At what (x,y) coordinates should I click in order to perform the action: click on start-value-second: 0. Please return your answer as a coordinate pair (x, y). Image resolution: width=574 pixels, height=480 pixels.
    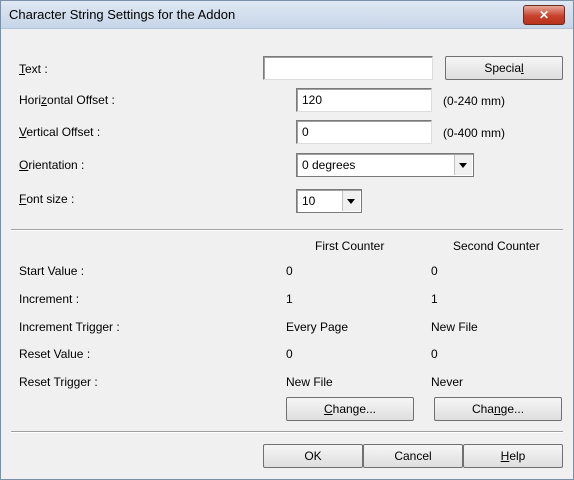
    Looking at the image, I should click on (434, 271).